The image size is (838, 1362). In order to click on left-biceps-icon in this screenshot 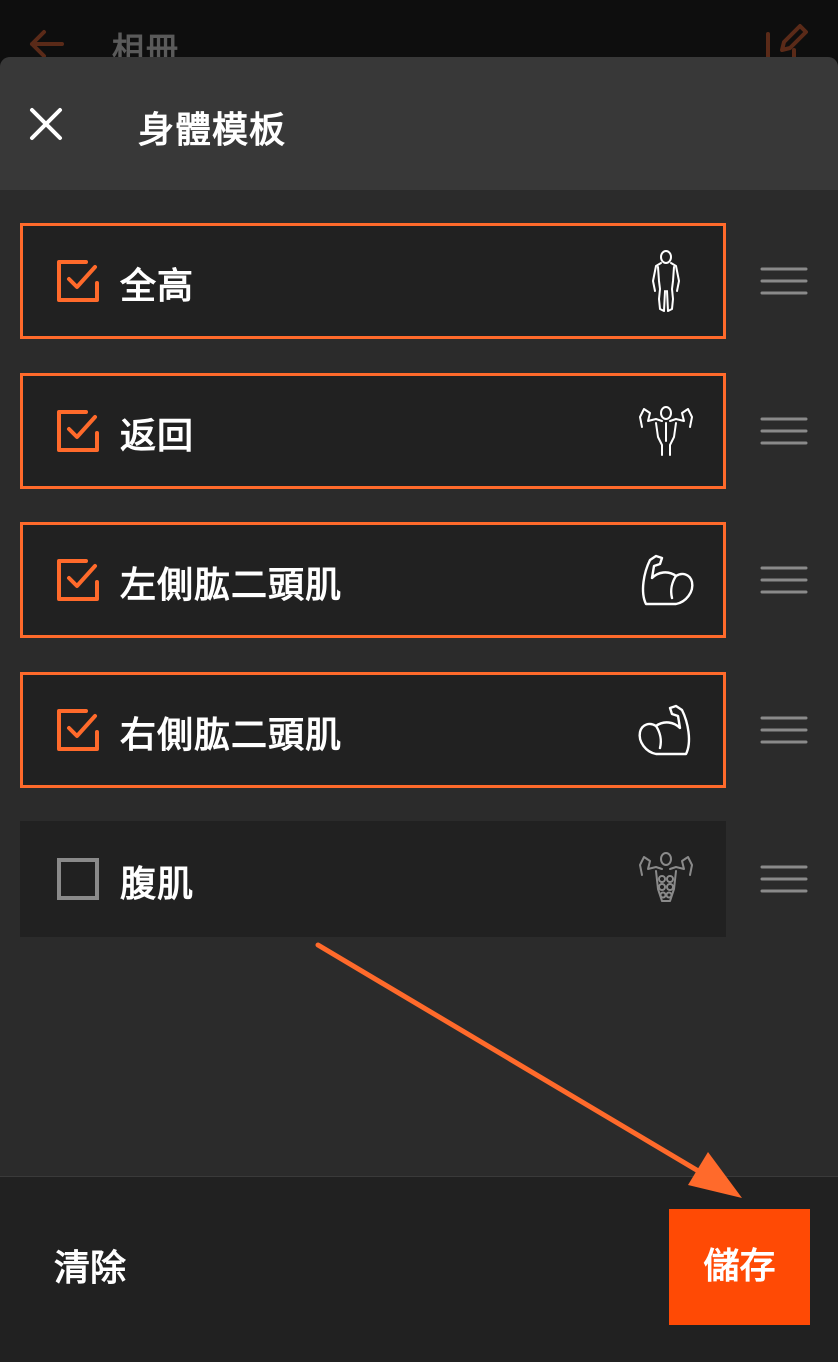, I will do `click(667, 580)`.